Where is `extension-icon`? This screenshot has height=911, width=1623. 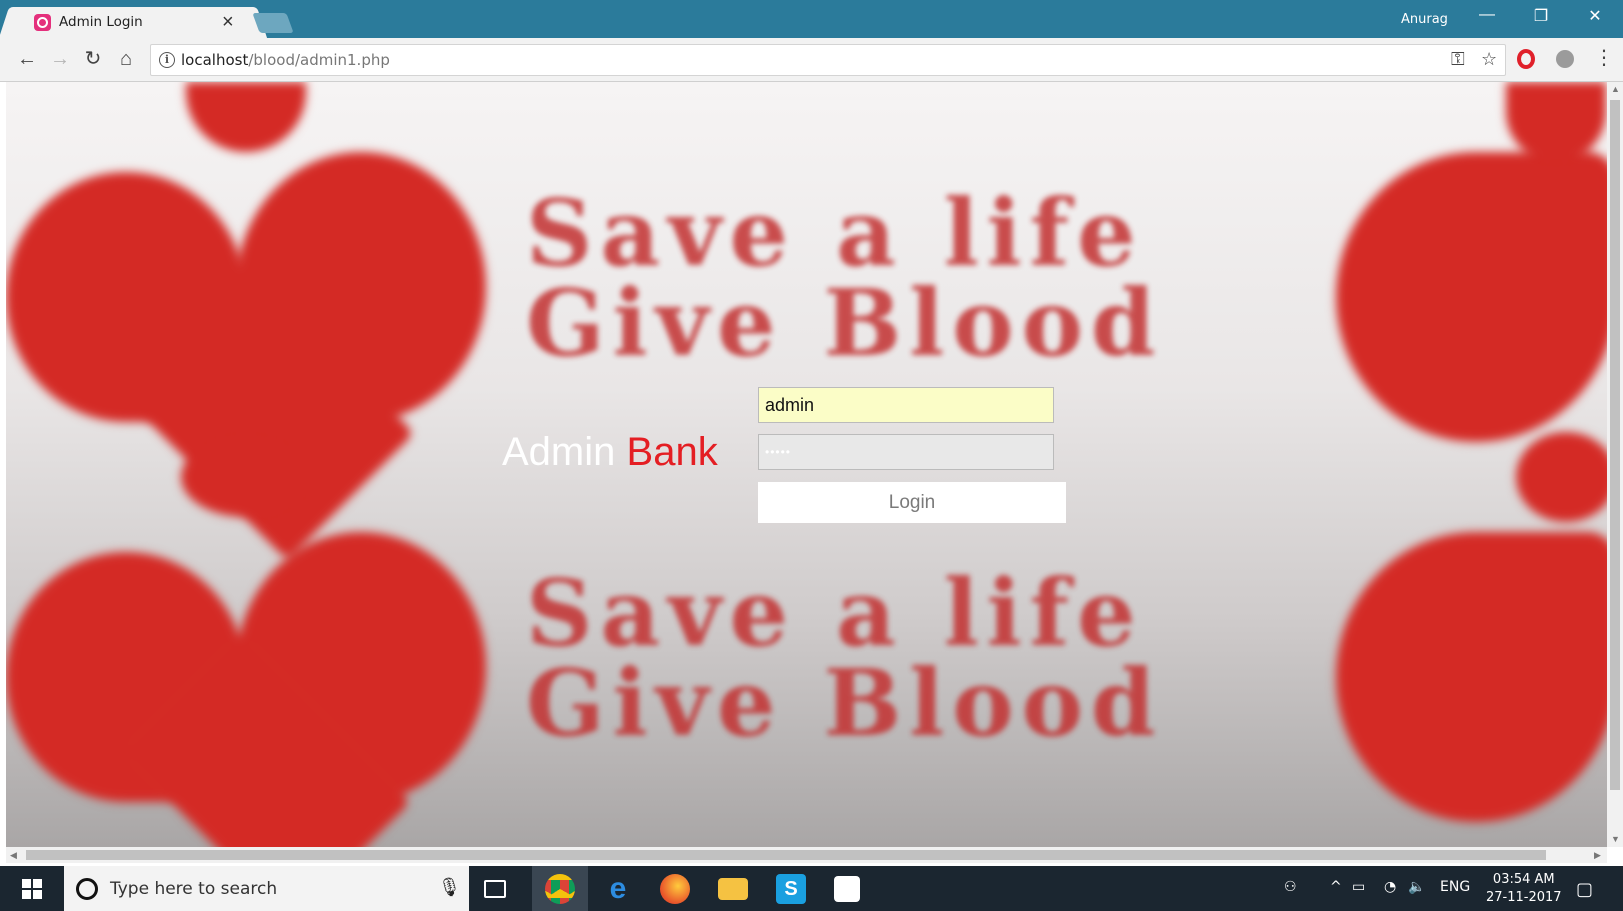 extension-icon is located at coordinates (1565, 59).